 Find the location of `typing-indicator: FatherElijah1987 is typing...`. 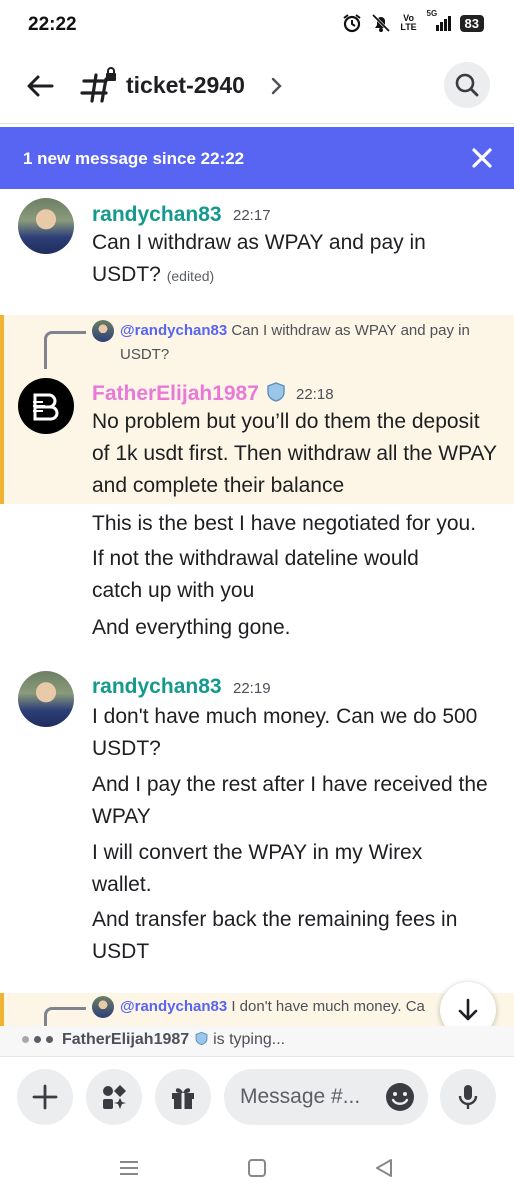

typing-indicator: FatherElijah1987 is typing... is located at coordinates (257, 1041).